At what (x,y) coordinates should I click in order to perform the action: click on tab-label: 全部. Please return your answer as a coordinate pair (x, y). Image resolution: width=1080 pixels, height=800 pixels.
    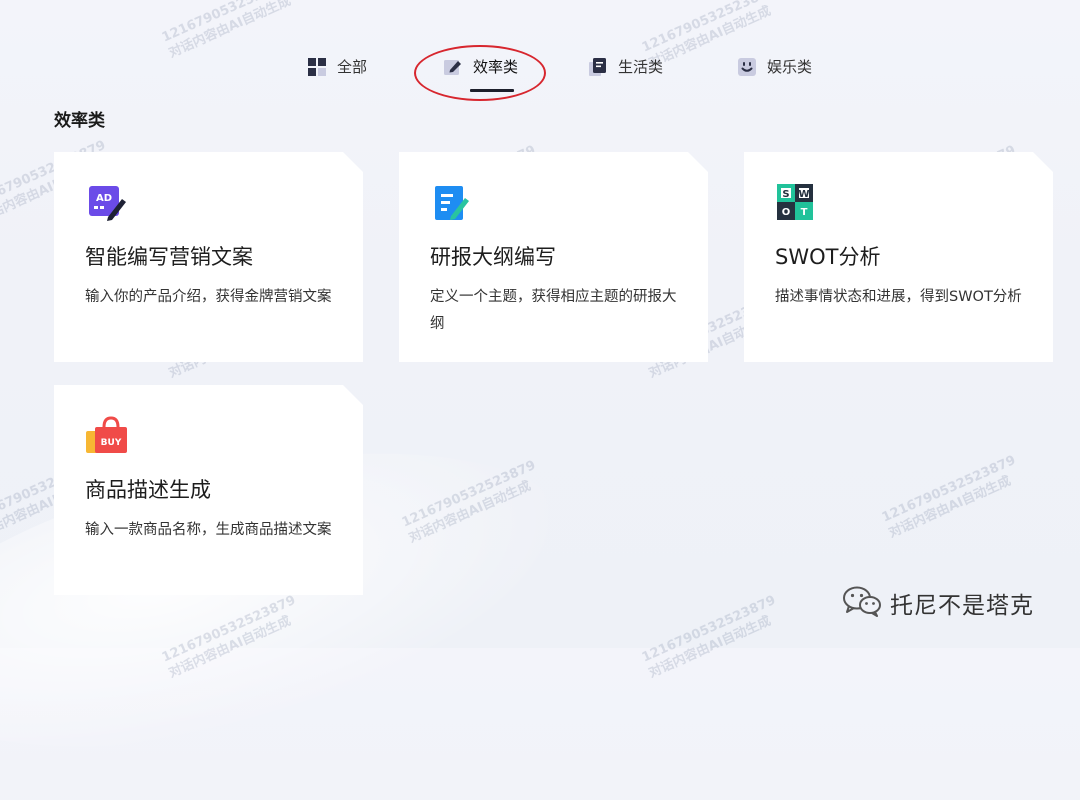
    Looking at the image, I should click on (352, 67).